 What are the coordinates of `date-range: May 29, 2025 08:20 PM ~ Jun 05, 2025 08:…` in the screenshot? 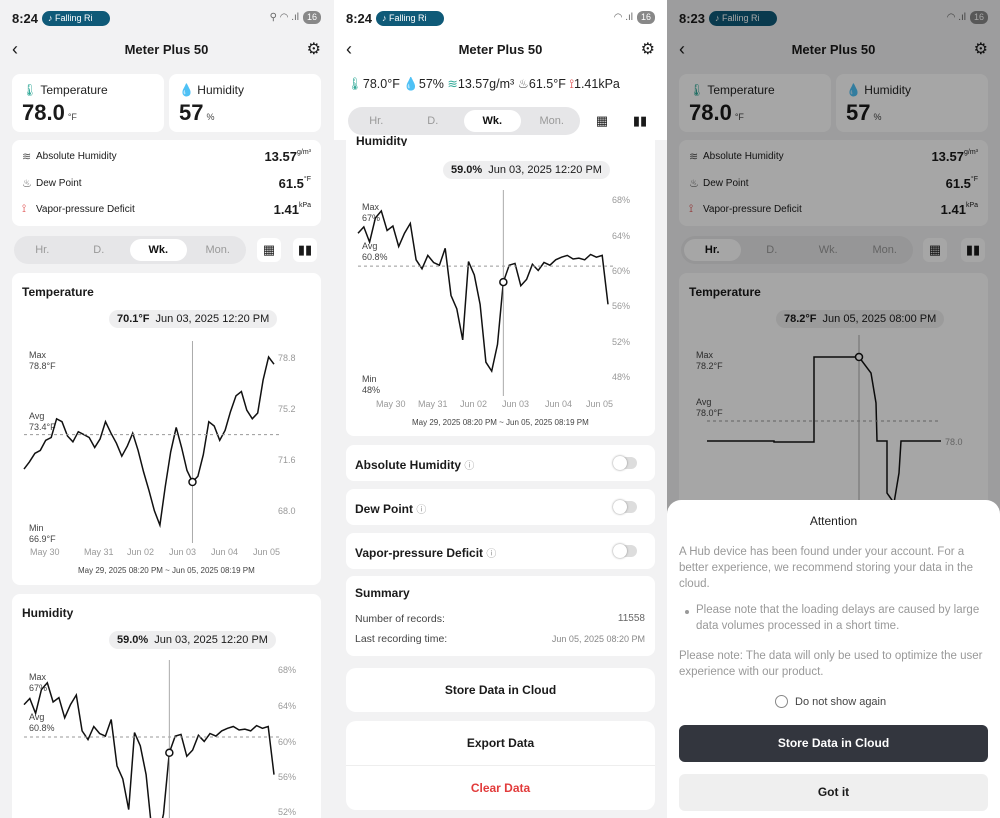 It's located at (500, 422).